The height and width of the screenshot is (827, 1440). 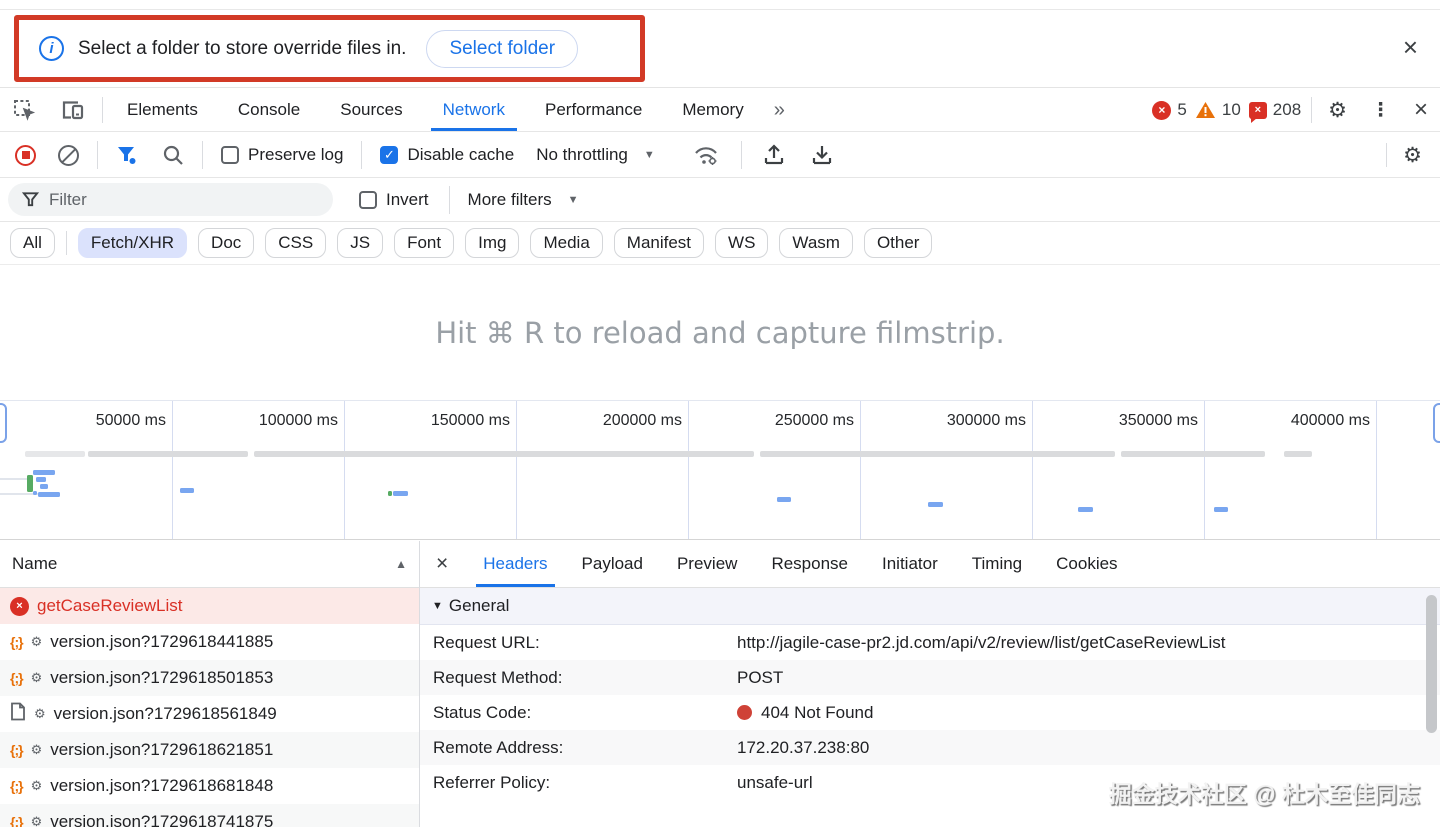 What do you see at coordinates (910, 564) in the screenshot?
I see `tab-initiator: Initiator` at bounding box center [910, 564].